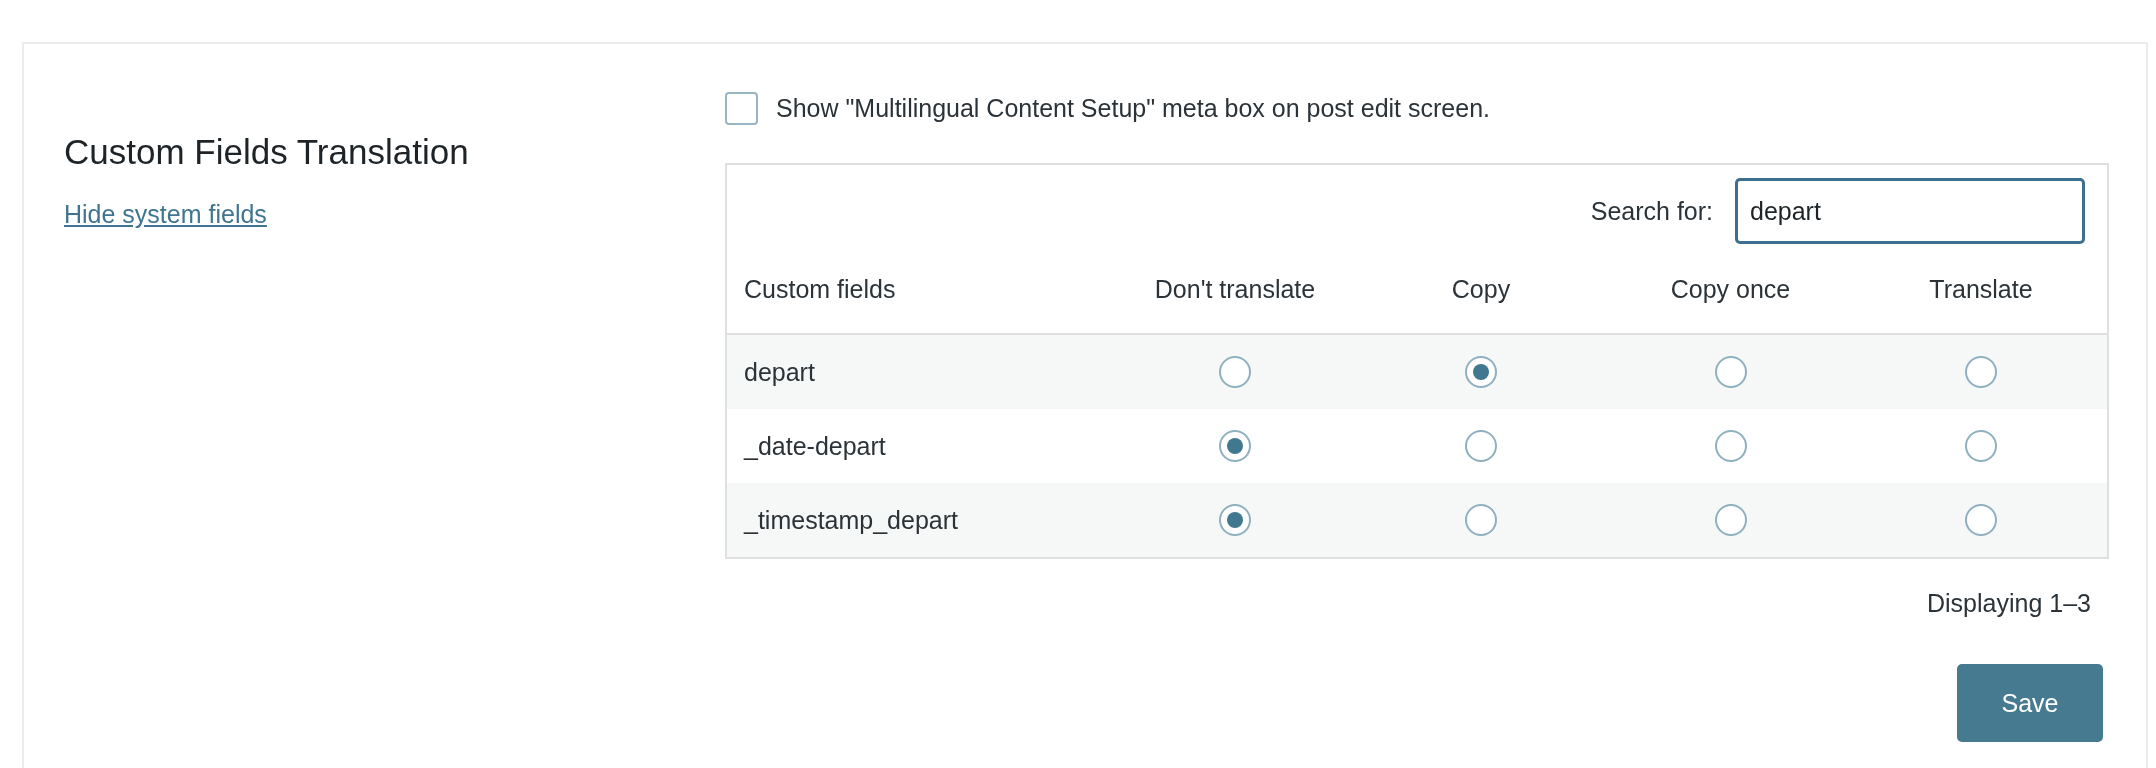  I want to click on column-header: Translate, so click(1981, 289).